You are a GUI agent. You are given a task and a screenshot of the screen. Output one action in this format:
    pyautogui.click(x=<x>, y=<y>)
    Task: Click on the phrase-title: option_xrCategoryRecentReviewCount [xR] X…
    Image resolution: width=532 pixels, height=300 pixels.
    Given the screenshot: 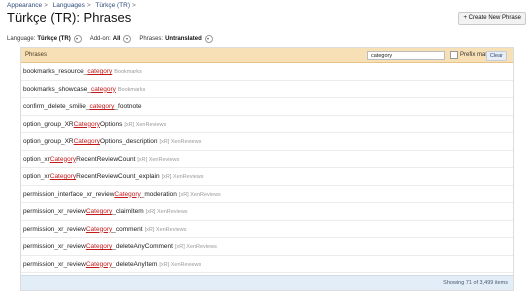 What is the action you would take?
    pyautogui.click(x=101, y=159)
    